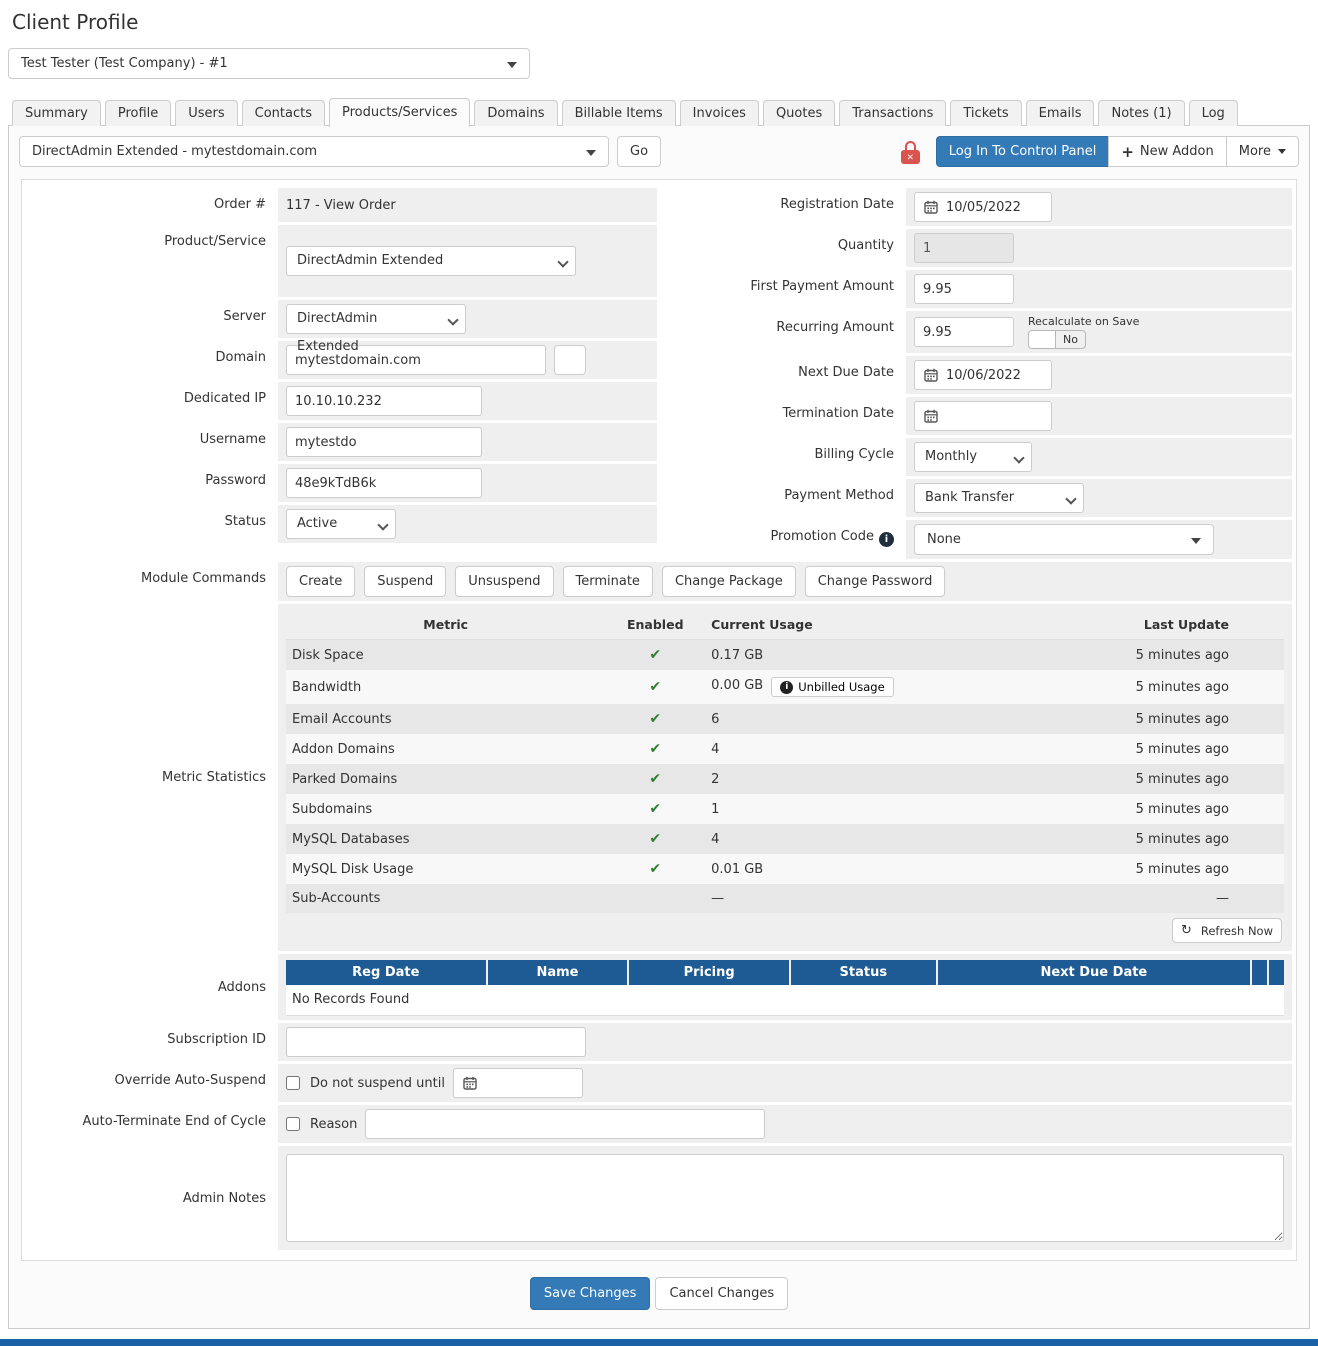 This screenshot has height=1346, width=1318. I want to click on field-row-auto-terminate: Auto-Terminate End of Cycle Reason, so click(657, 1124).